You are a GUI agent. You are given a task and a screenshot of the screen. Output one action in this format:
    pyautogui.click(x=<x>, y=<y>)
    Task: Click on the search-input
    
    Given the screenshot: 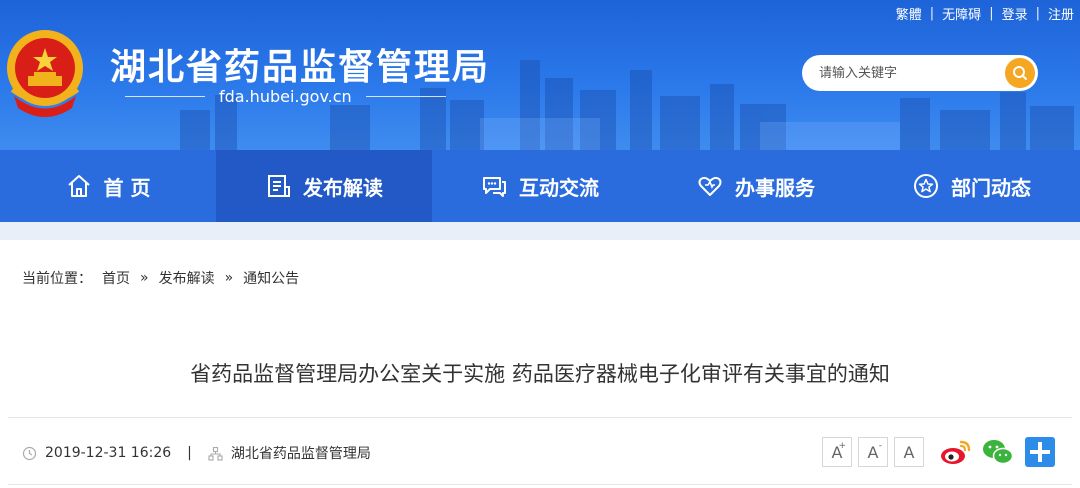 What is the action you would take?
    pyautogui.click(x=909, y=73)
    